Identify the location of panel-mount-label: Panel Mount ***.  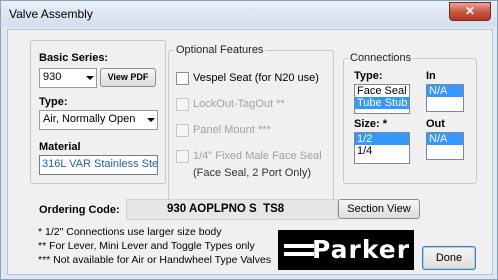
(232, 130).